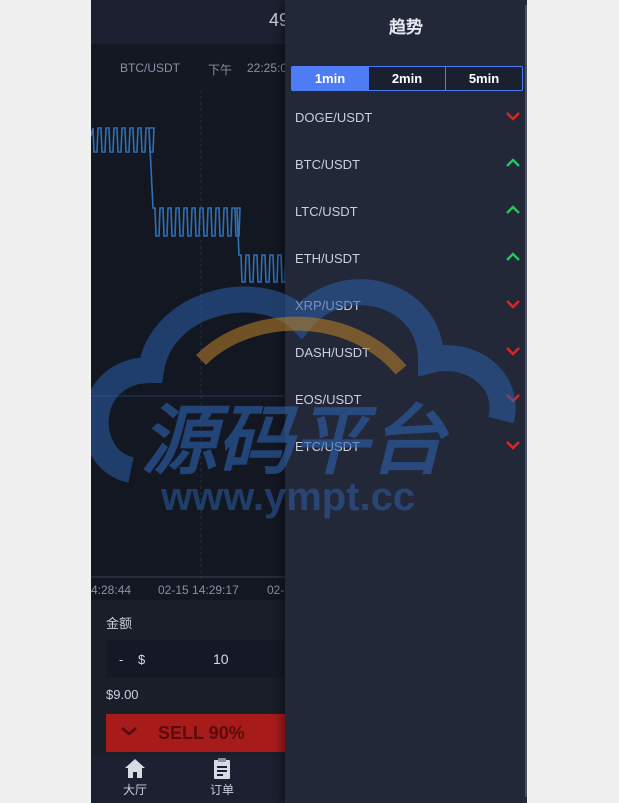  I want to click on tab-label: 大厅, so click(134, 790).